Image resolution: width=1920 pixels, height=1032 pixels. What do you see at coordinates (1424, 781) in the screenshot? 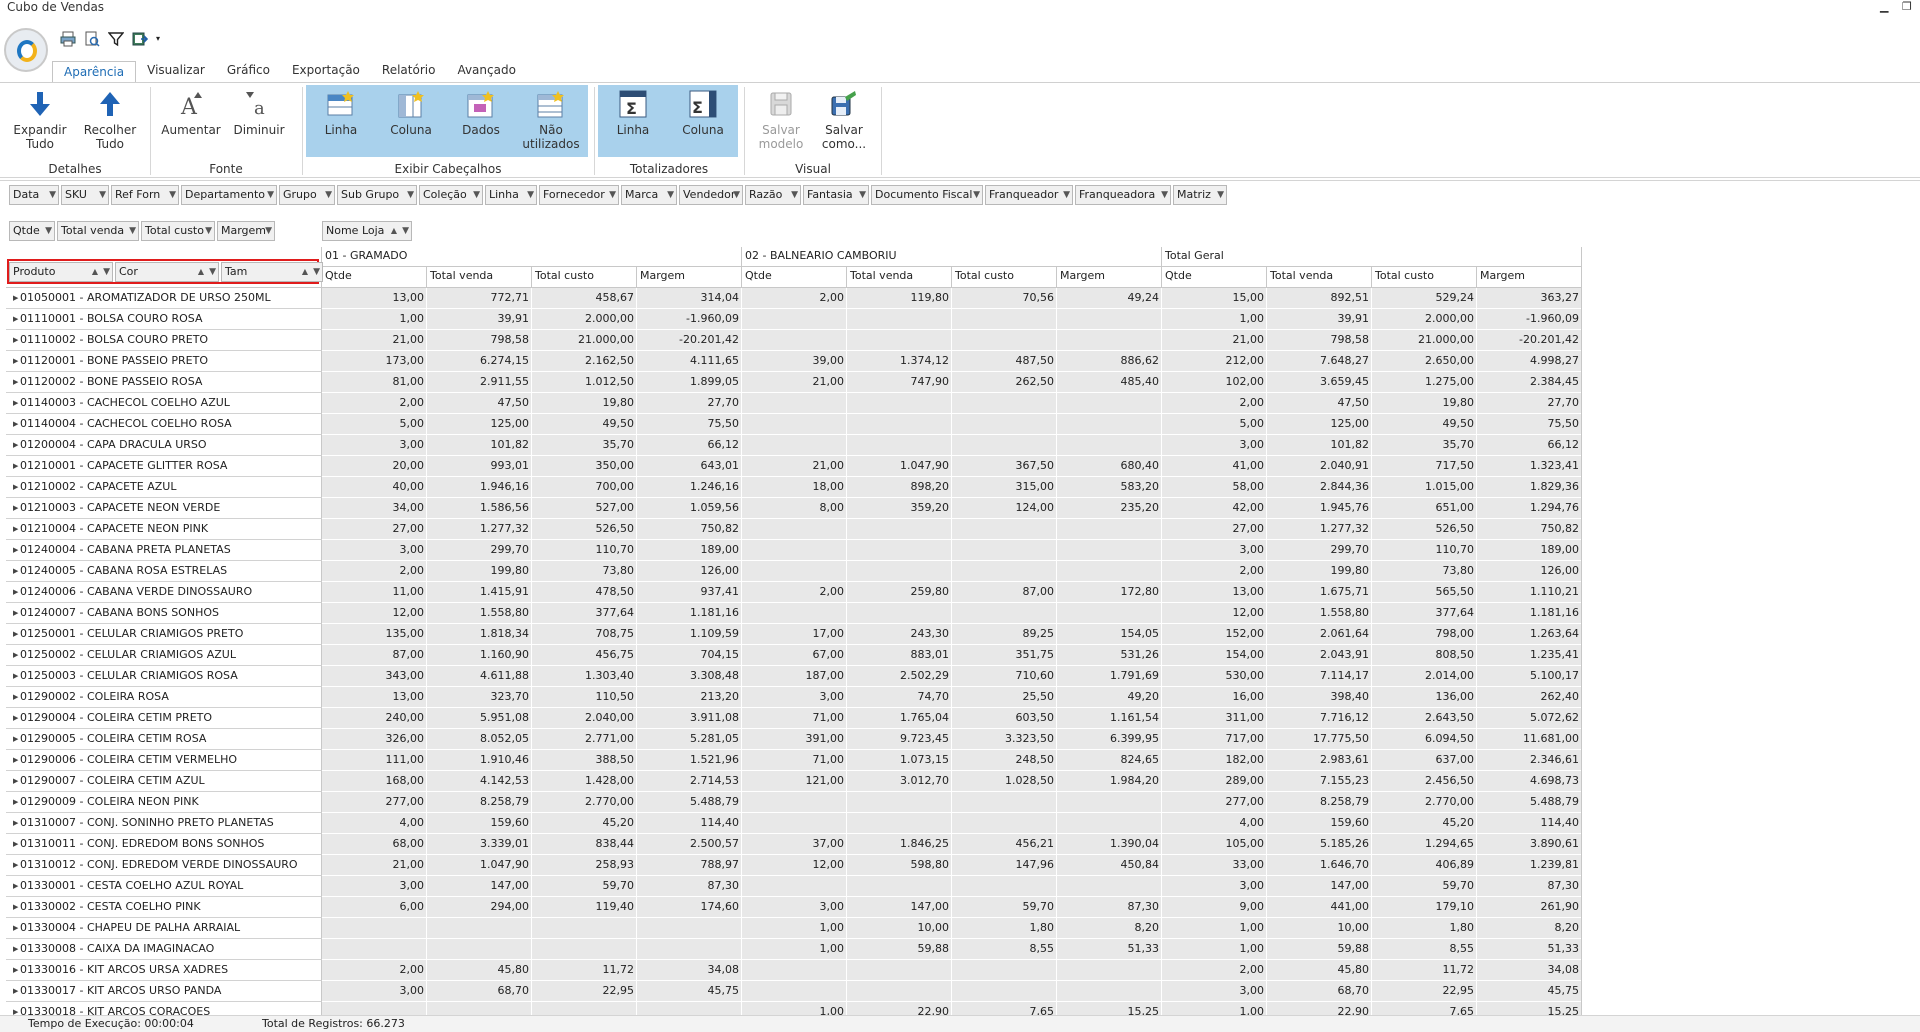
I see `table-cell: 2.456,50` at bounding box center [1424, 781].